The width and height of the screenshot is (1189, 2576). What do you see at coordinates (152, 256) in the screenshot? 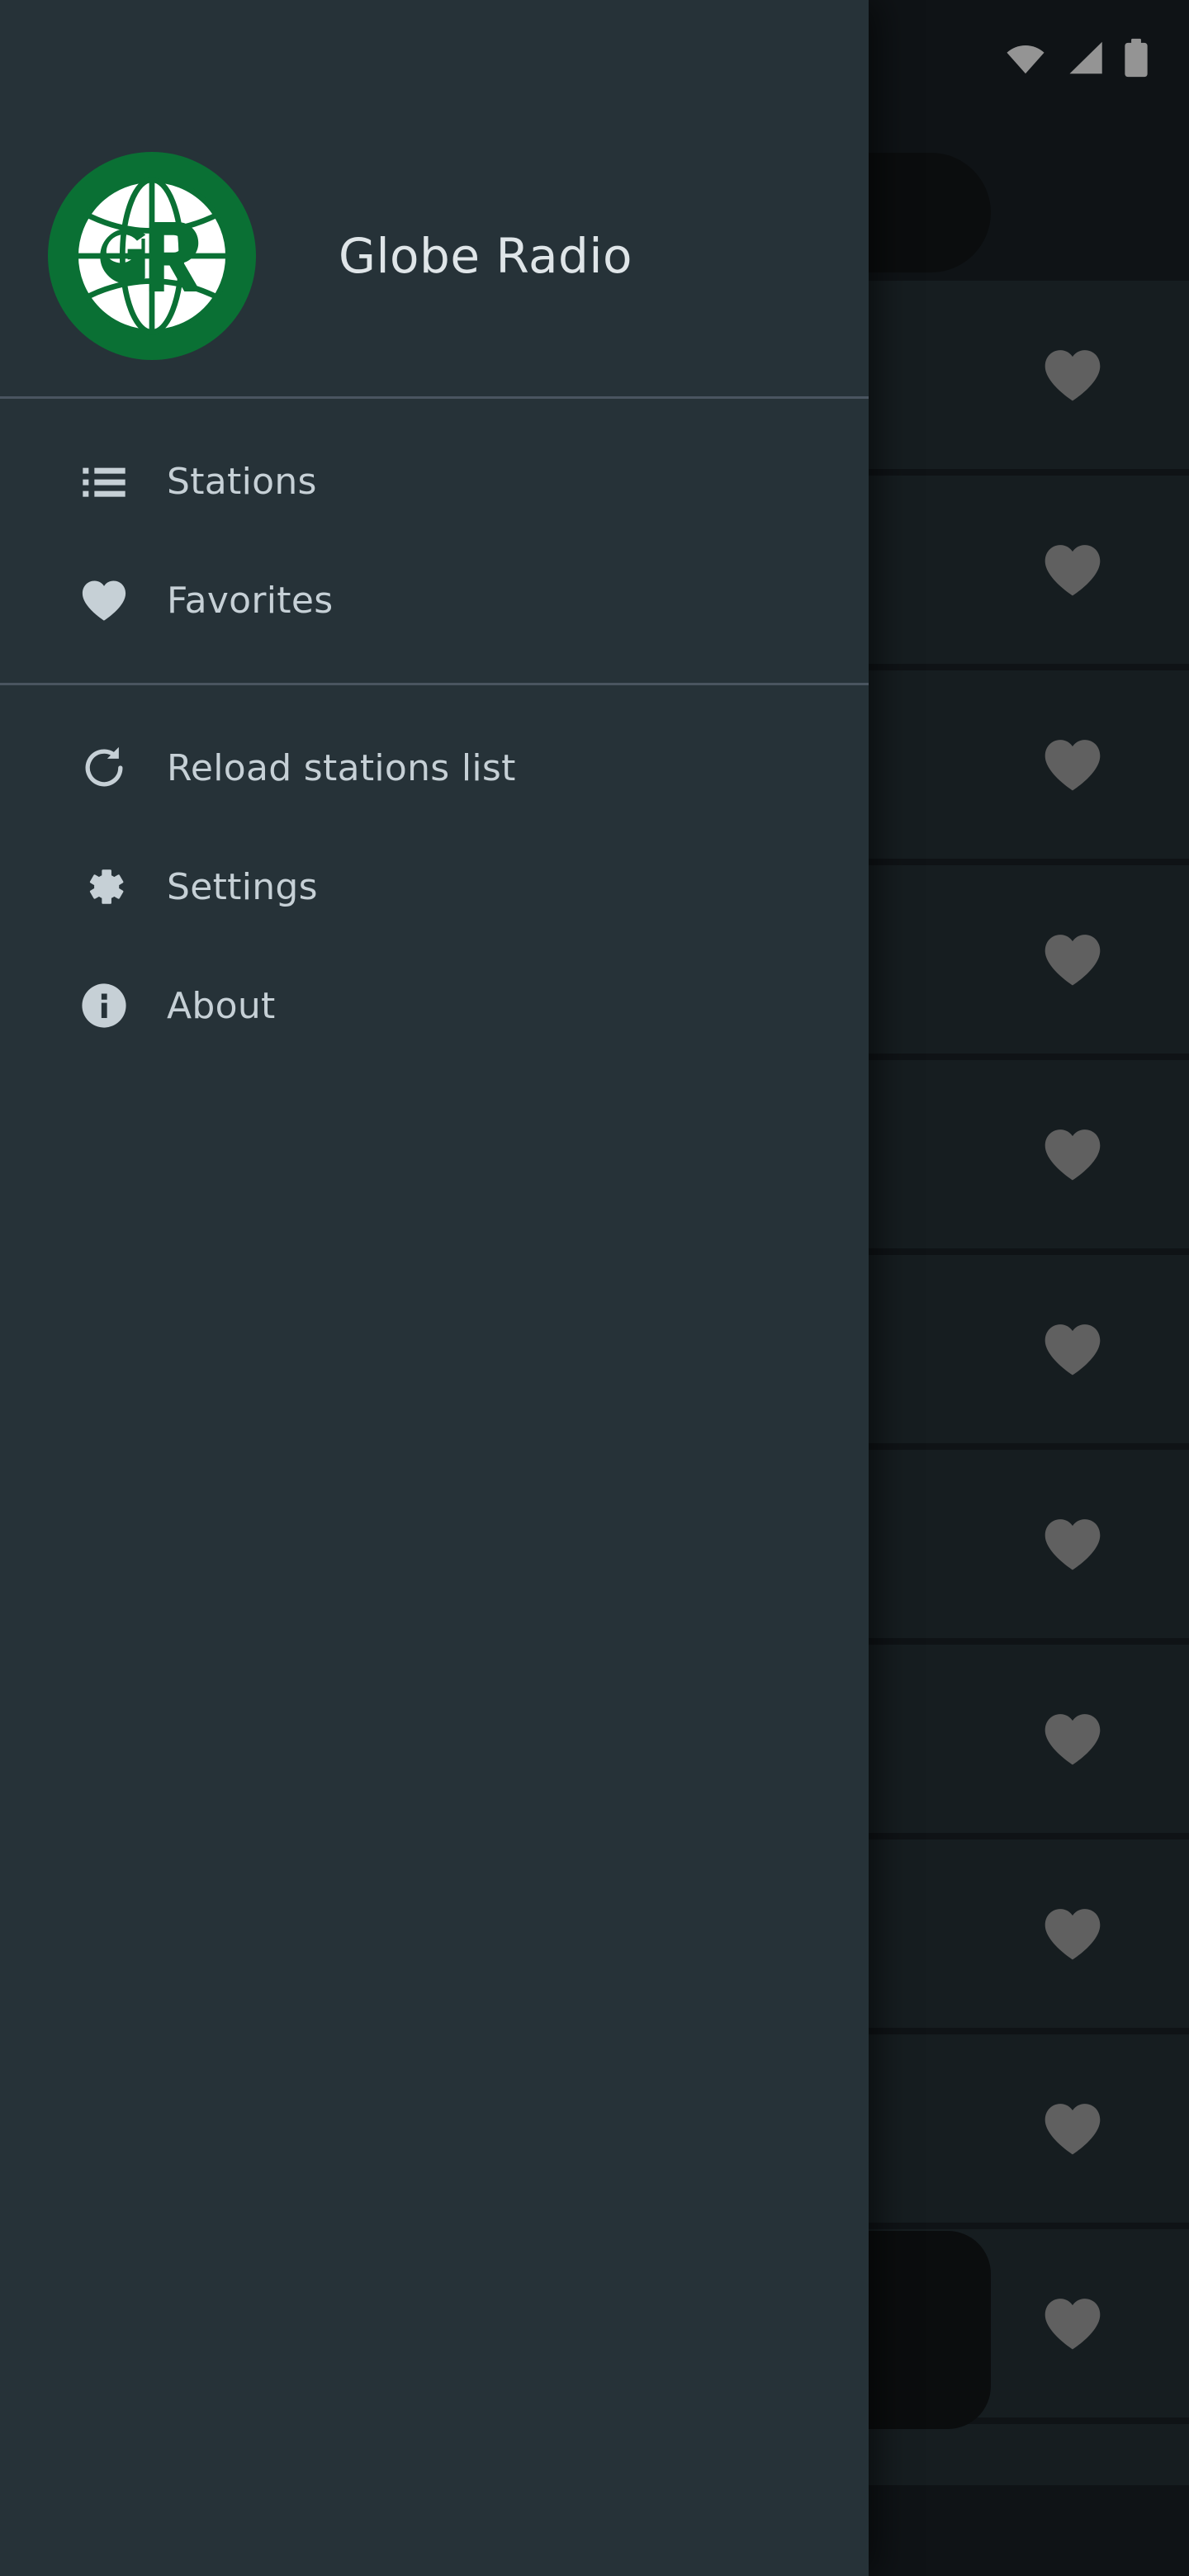
I see `globe-radio-logo-icon` at bounding box center [152, 256].